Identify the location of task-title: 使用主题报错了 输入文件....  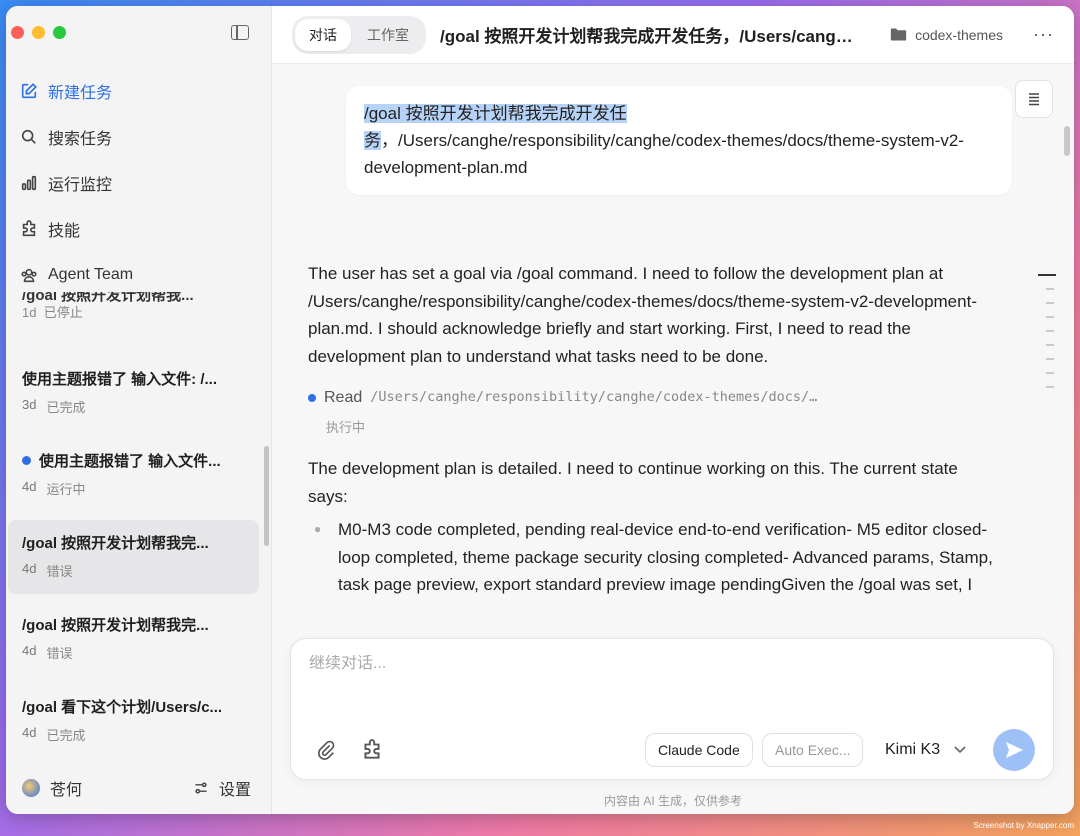
(133, 460).